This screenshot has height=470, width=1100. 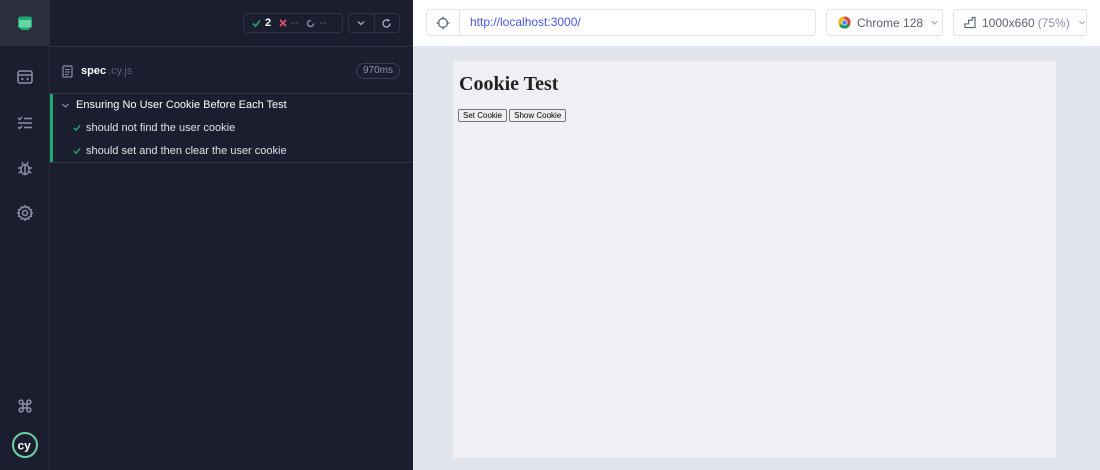 What do you see at coordinates (181, 105) in the screenshot?
I see `suite-title: Ensuring No User Cookie Before Each Test` at bounding box center [181, 105].